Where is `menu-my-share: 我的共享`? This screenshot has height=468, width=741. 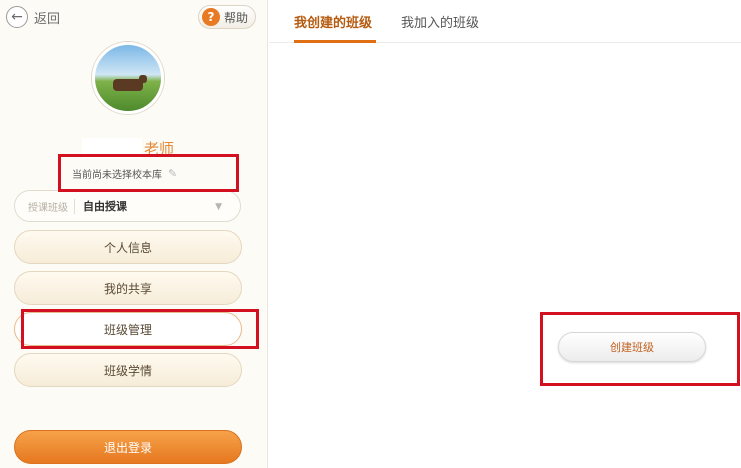
menu-my-share: 我的共享 is located at coordinates (128, 288).